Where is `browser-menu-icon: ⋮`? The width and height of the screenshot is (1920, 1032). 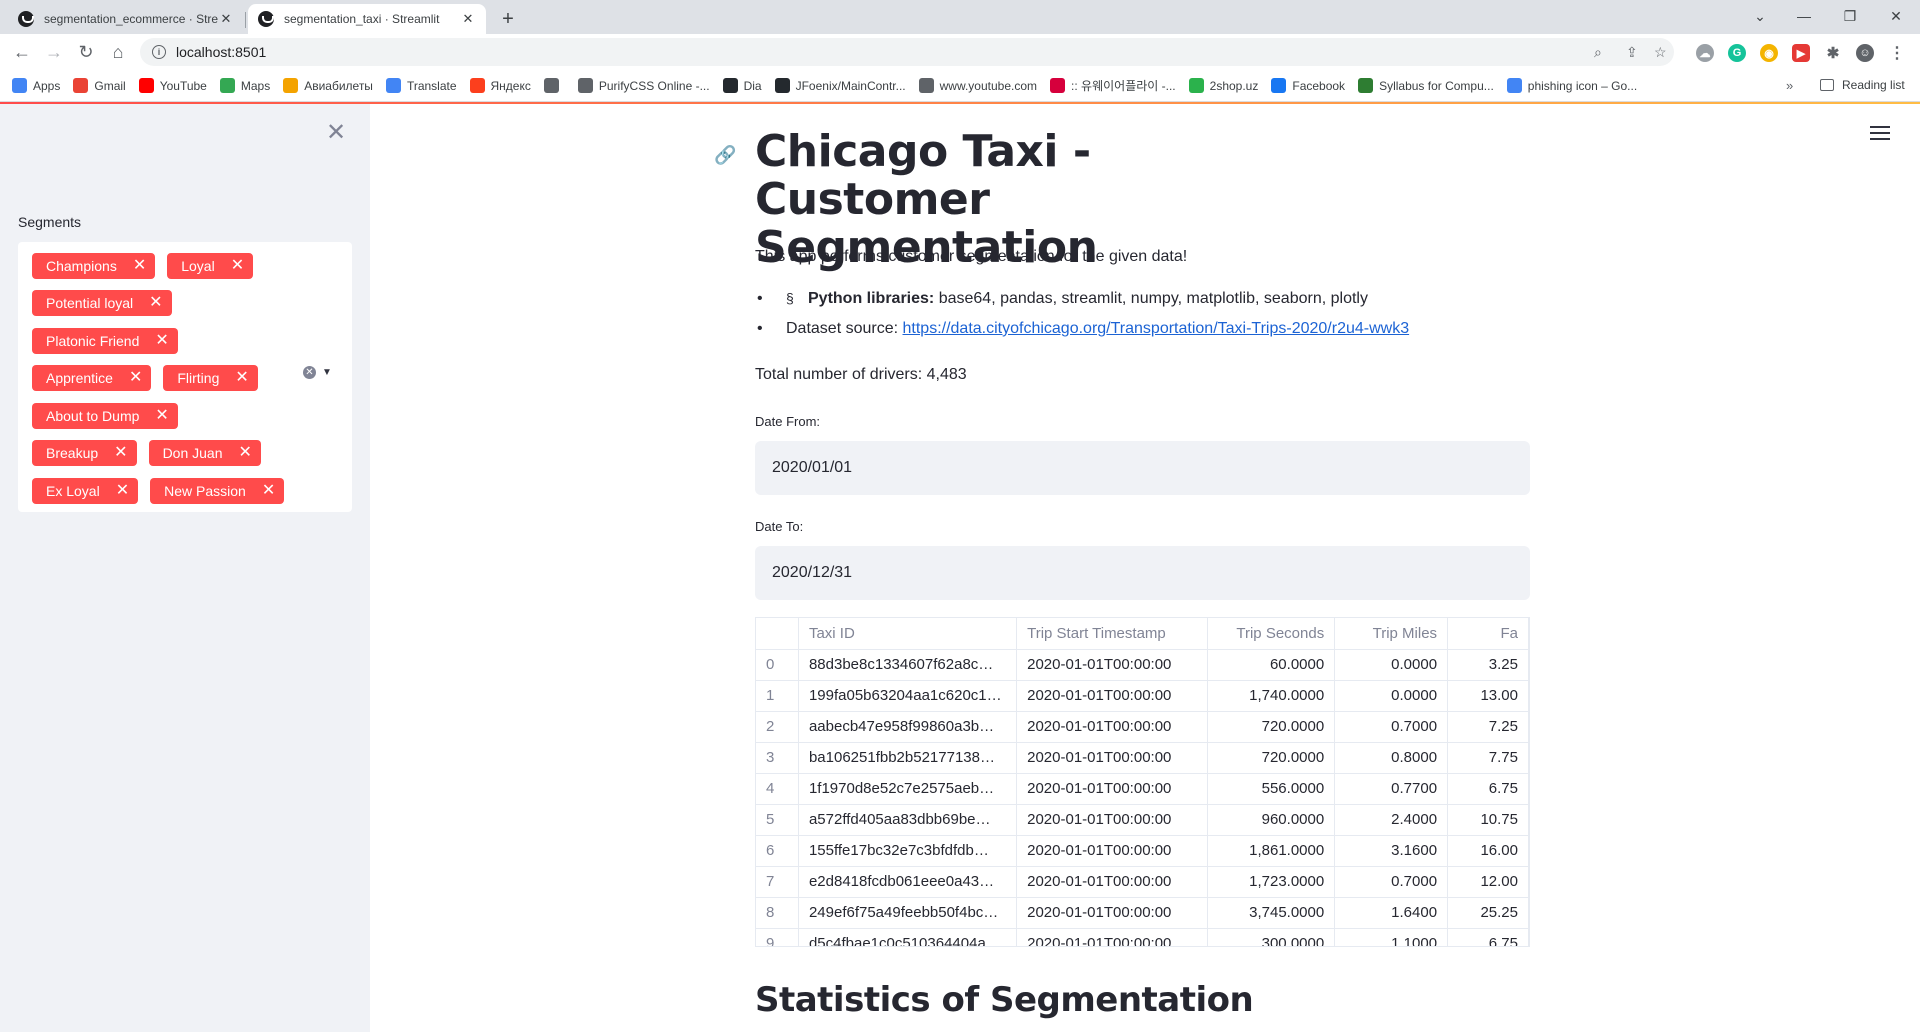
browser-menu-icon: ⋮ is located at coordinates (1897, 53).